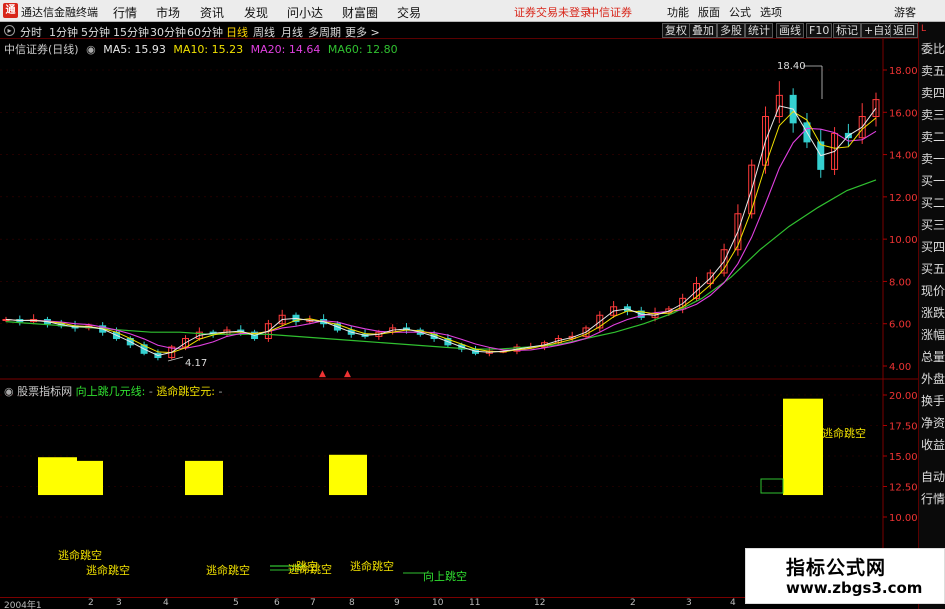 This screenshot has height=609, width=945. Describe the element at coordinates (352, 603) in the screenshot. I see `date-tick-7: 8` at that location.